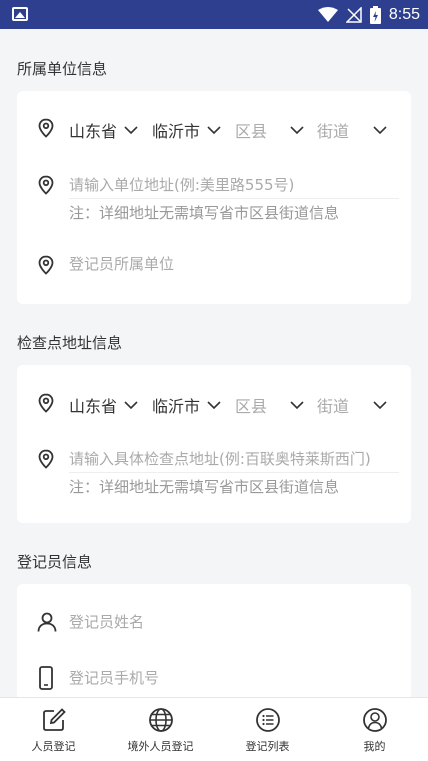 Image resolution: width=428 pixels, height=761 pixels. I want to click on no-signal-icon, so click(353, 15).